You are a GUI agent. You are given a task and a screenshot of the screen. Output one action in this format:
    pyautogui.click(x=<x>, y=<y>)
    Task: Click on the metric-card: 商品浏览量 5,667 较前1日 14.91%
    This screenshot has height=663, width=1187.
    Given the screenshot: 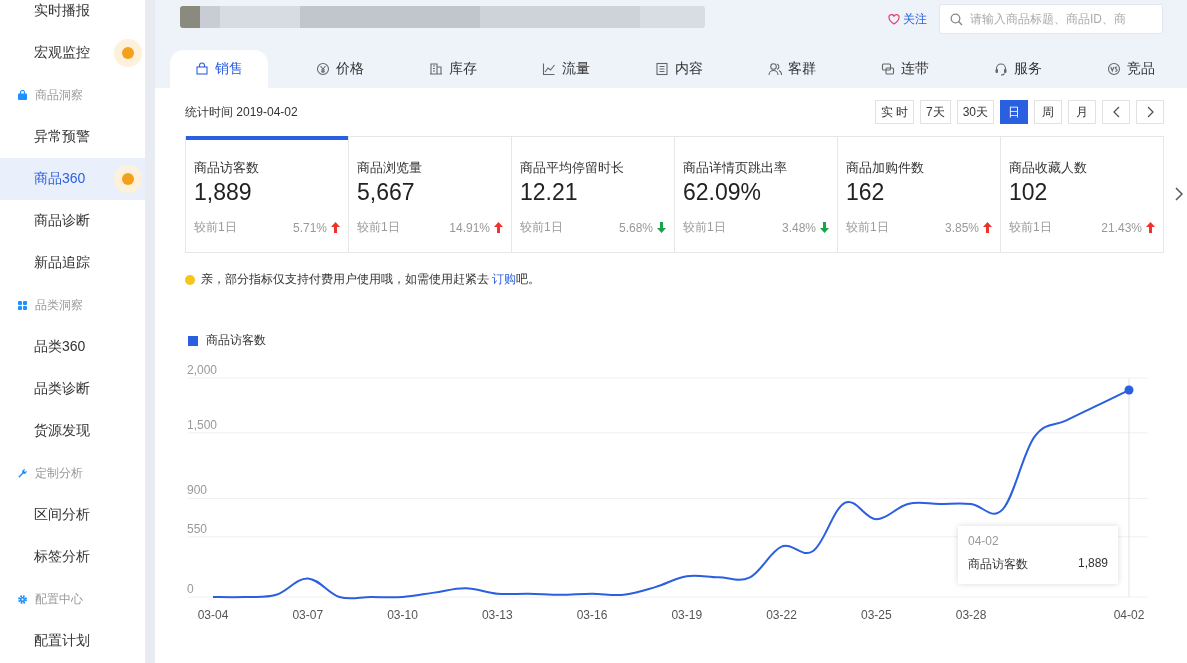 What is the action you would take?
    pyautogui.click(x=429, y=194)
    